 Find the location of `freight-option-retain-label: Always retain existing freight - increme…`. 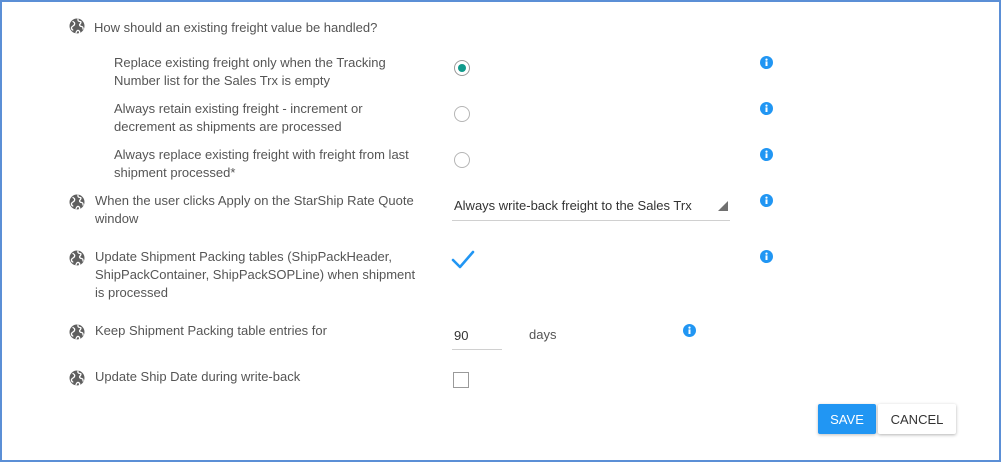

freight-option-retain-label: Always retain existing freight - increme… is located at coordinates (238, 117).